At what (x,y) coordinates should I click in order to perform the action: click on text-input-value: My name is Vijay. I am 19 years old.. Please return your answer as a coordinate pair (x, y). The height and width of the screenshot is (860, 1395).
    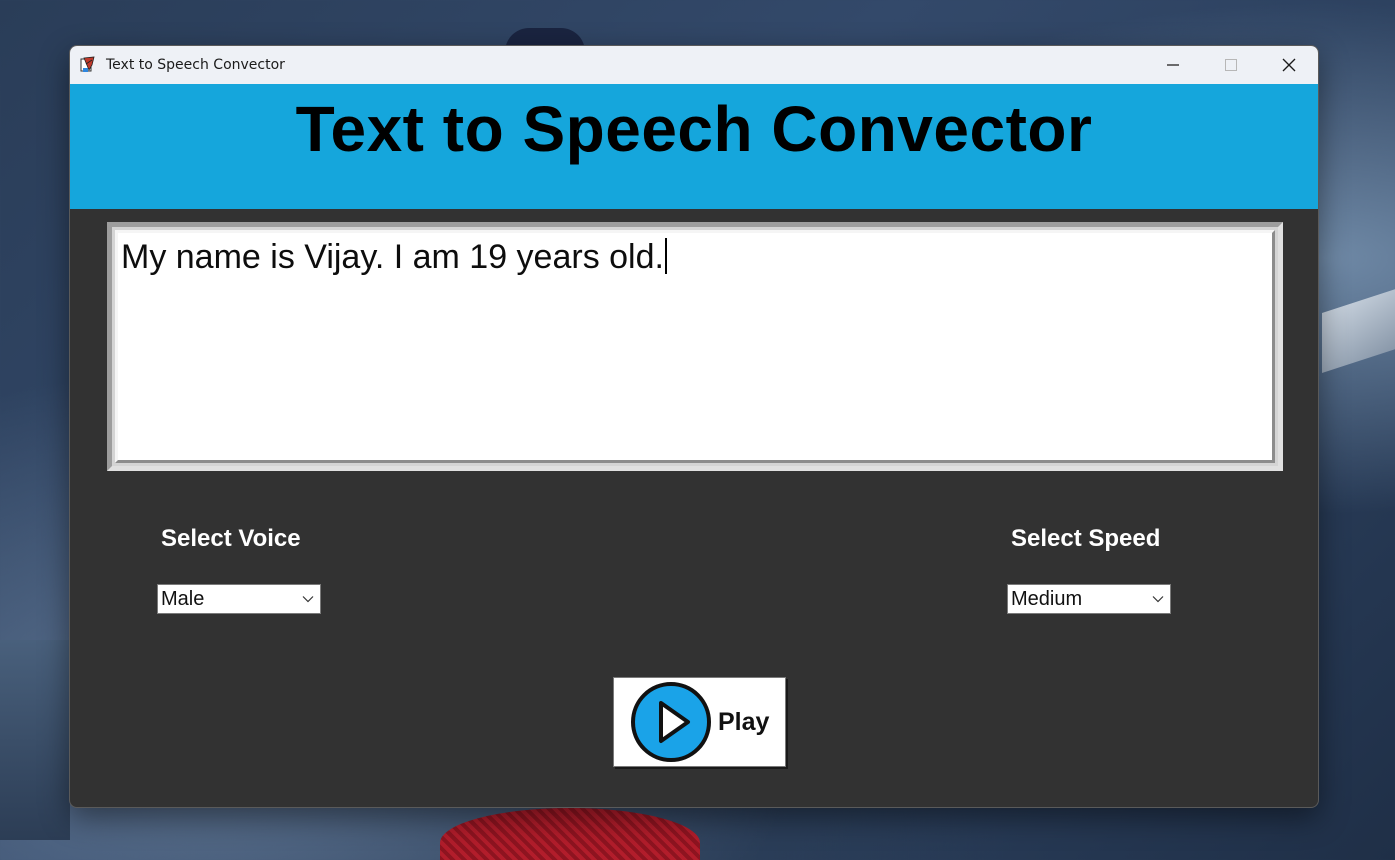
    Looking at the image, I should click on (392, 257).